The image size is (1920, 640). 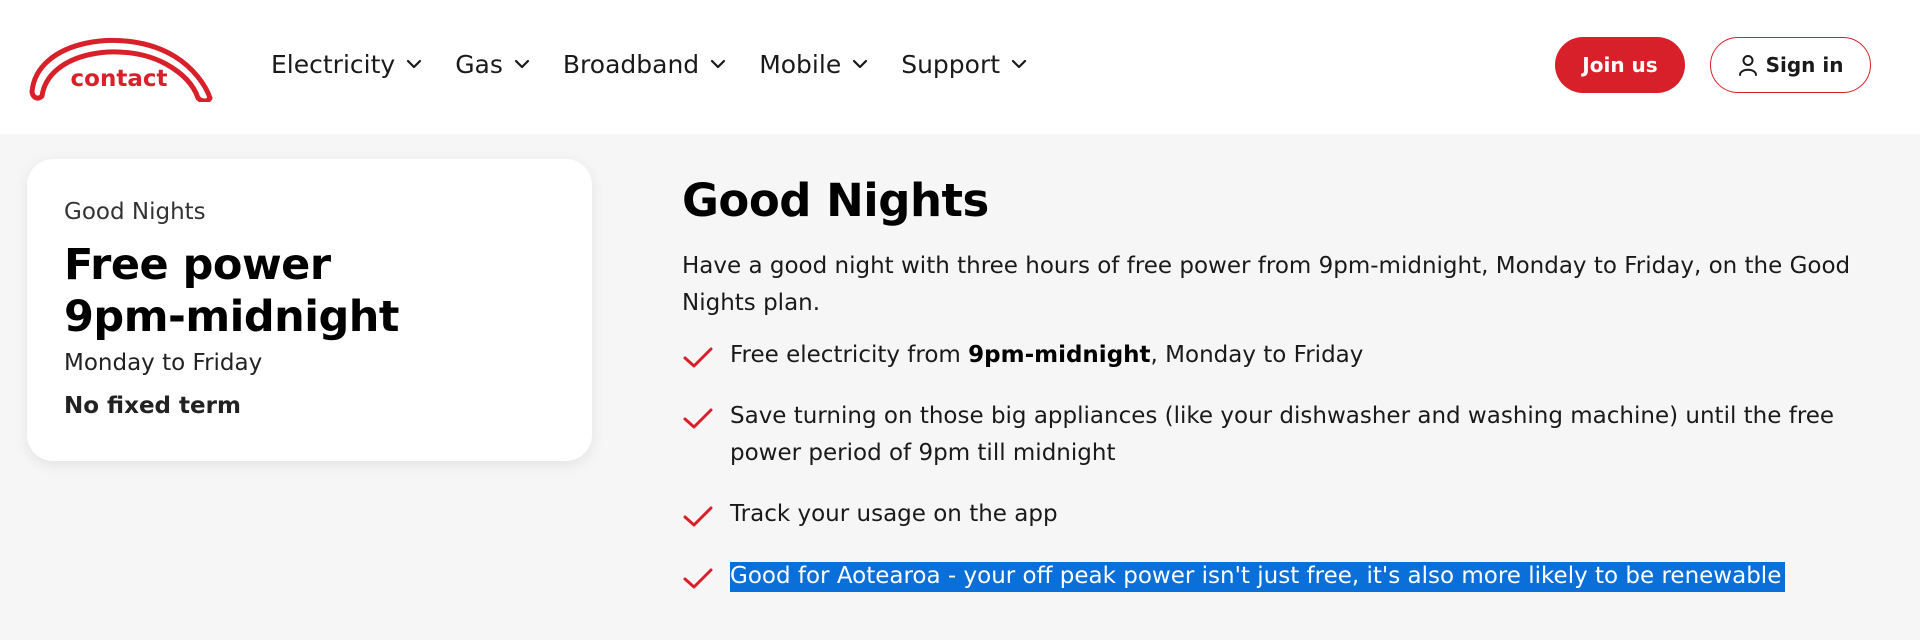 What do you see at coordinates (152, 406) in the screenshot?
I see `plan-term: No fixed term` at bounding box center [152, 406].